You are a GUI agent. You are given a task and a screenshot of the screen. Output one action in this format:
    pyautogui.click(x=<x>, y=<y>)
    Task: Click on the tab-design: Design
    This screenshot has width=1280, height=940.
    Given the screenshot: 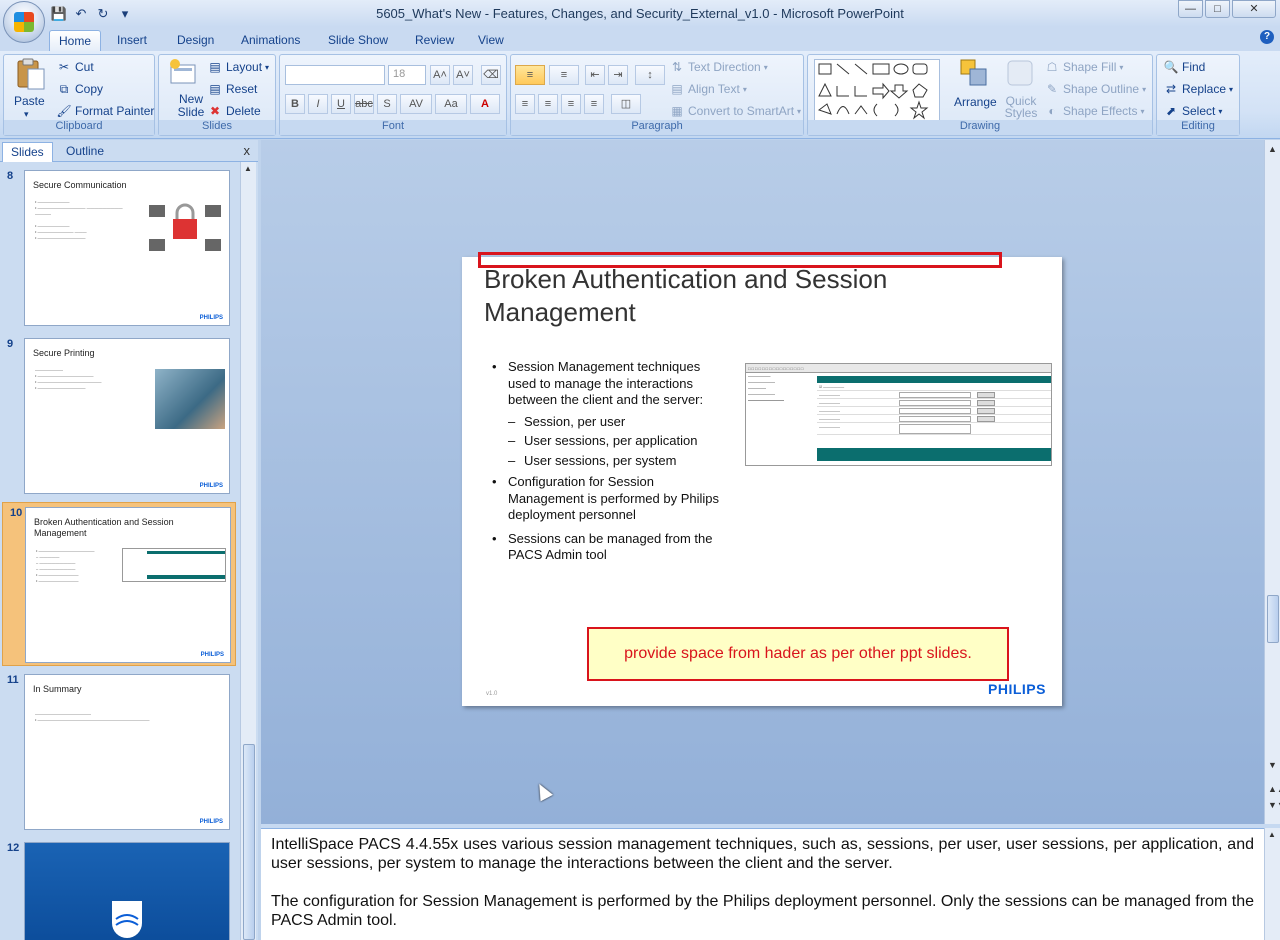 What is the action you would take?
    pyautogui.click(x=195, y=40)
    